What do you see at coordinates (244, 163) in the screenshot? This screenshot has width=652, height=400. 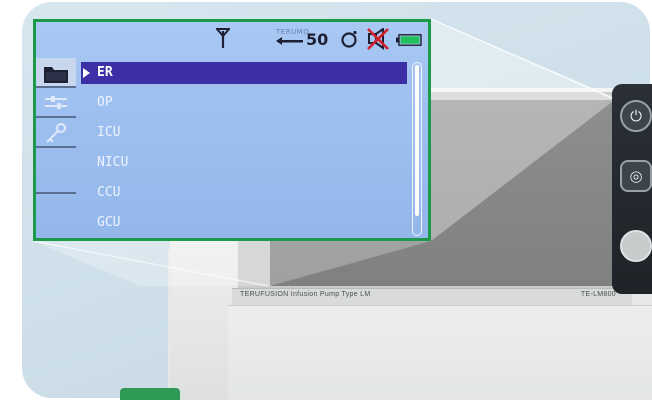 I see `ward-list-item: NICU` at bounding box center [244, 163].